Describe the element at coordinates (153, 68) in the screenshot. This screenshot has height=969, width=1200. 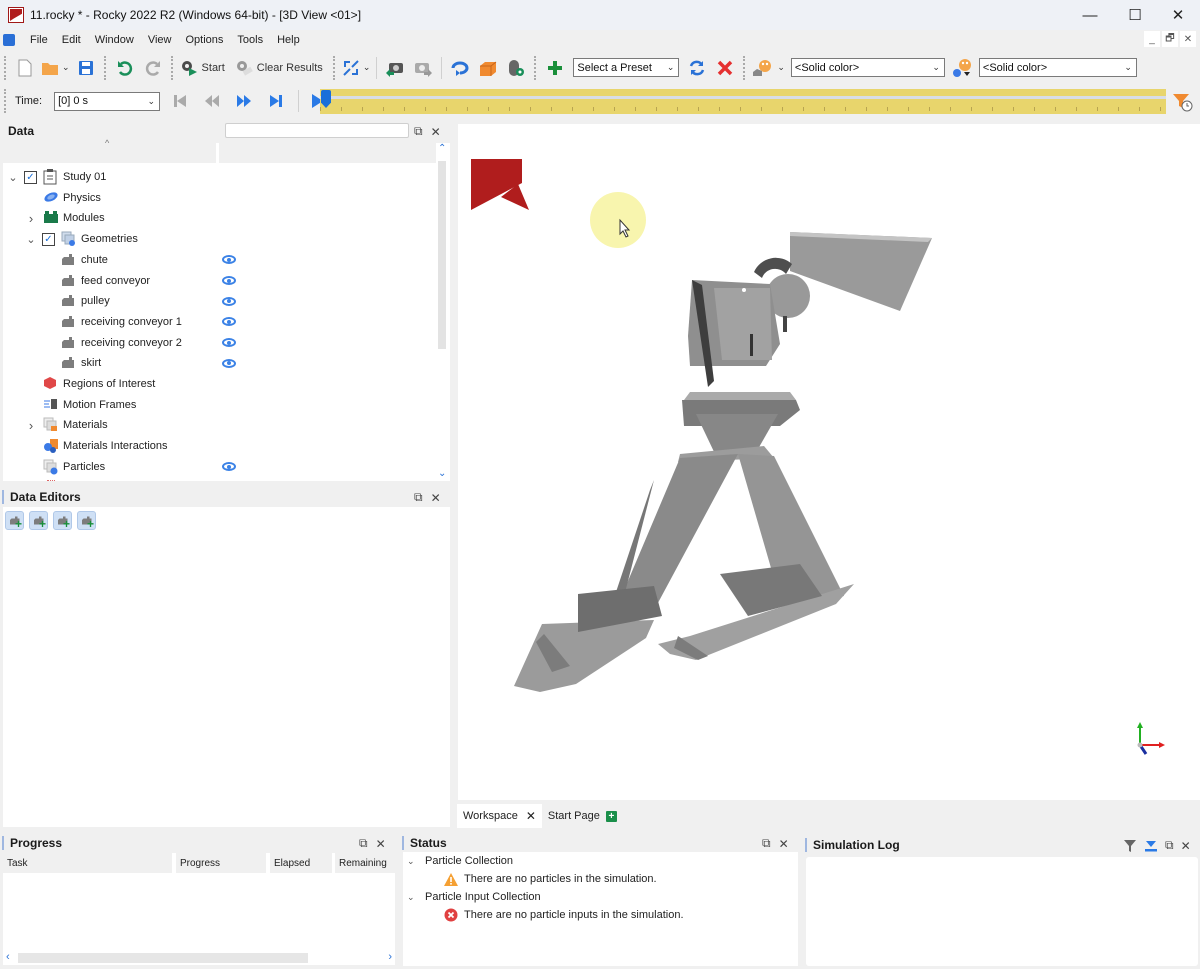
I see `redo-button` at that location.